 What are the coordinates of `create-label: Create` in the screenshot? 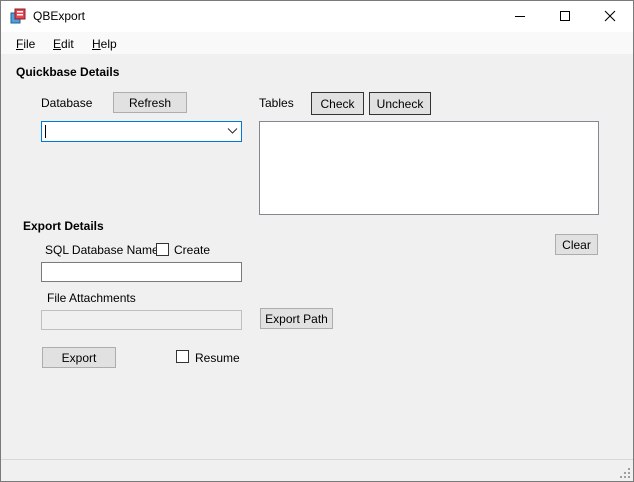 It's located at (192, 250).